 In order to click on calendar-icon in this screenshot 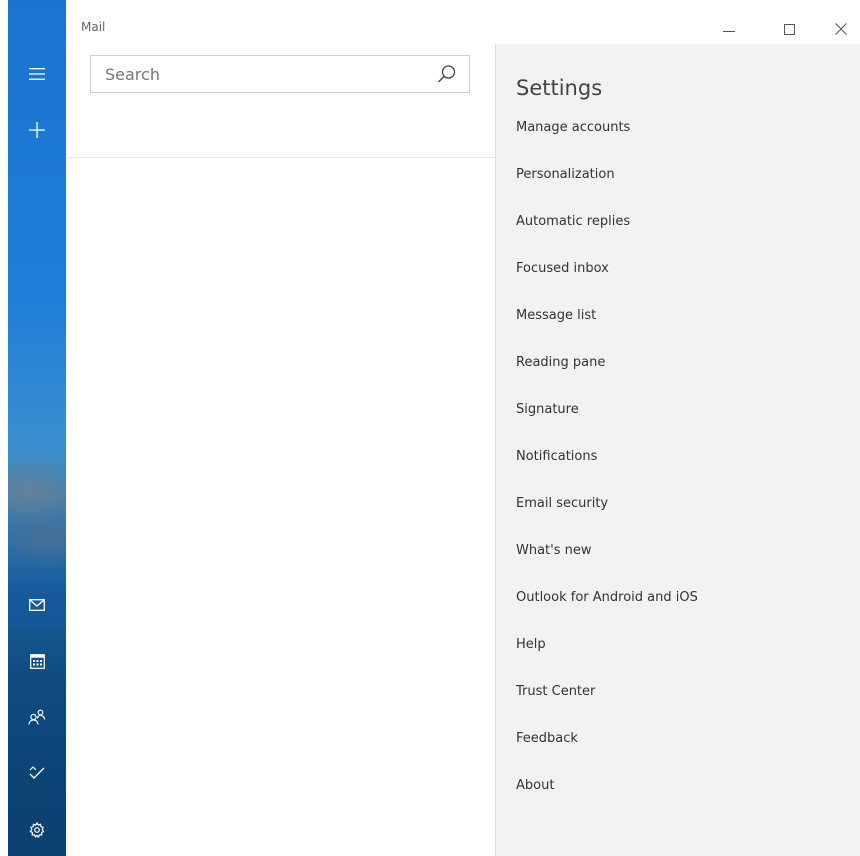, I will do `click(37, 661)`.